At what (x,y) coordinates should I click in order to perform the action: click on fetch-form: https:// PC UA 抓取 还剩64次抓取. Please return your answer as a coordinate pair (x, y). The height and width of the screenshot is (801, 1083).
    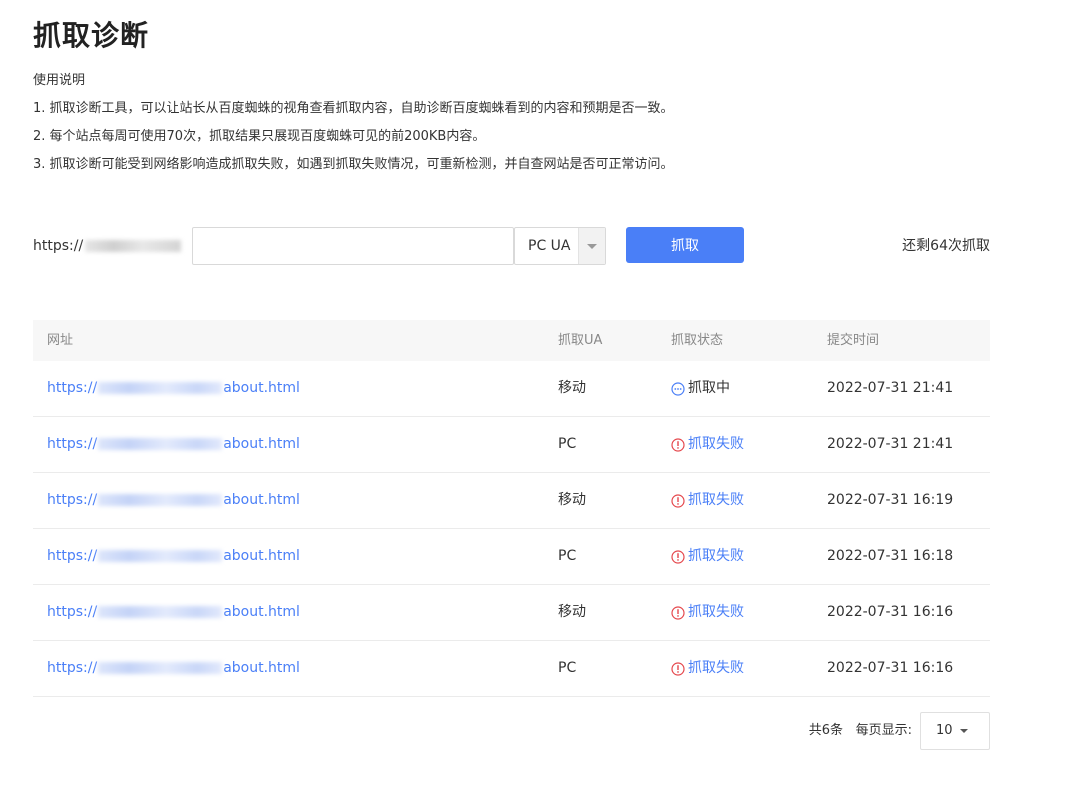
    Looking at the image, I should click on (511, 246).